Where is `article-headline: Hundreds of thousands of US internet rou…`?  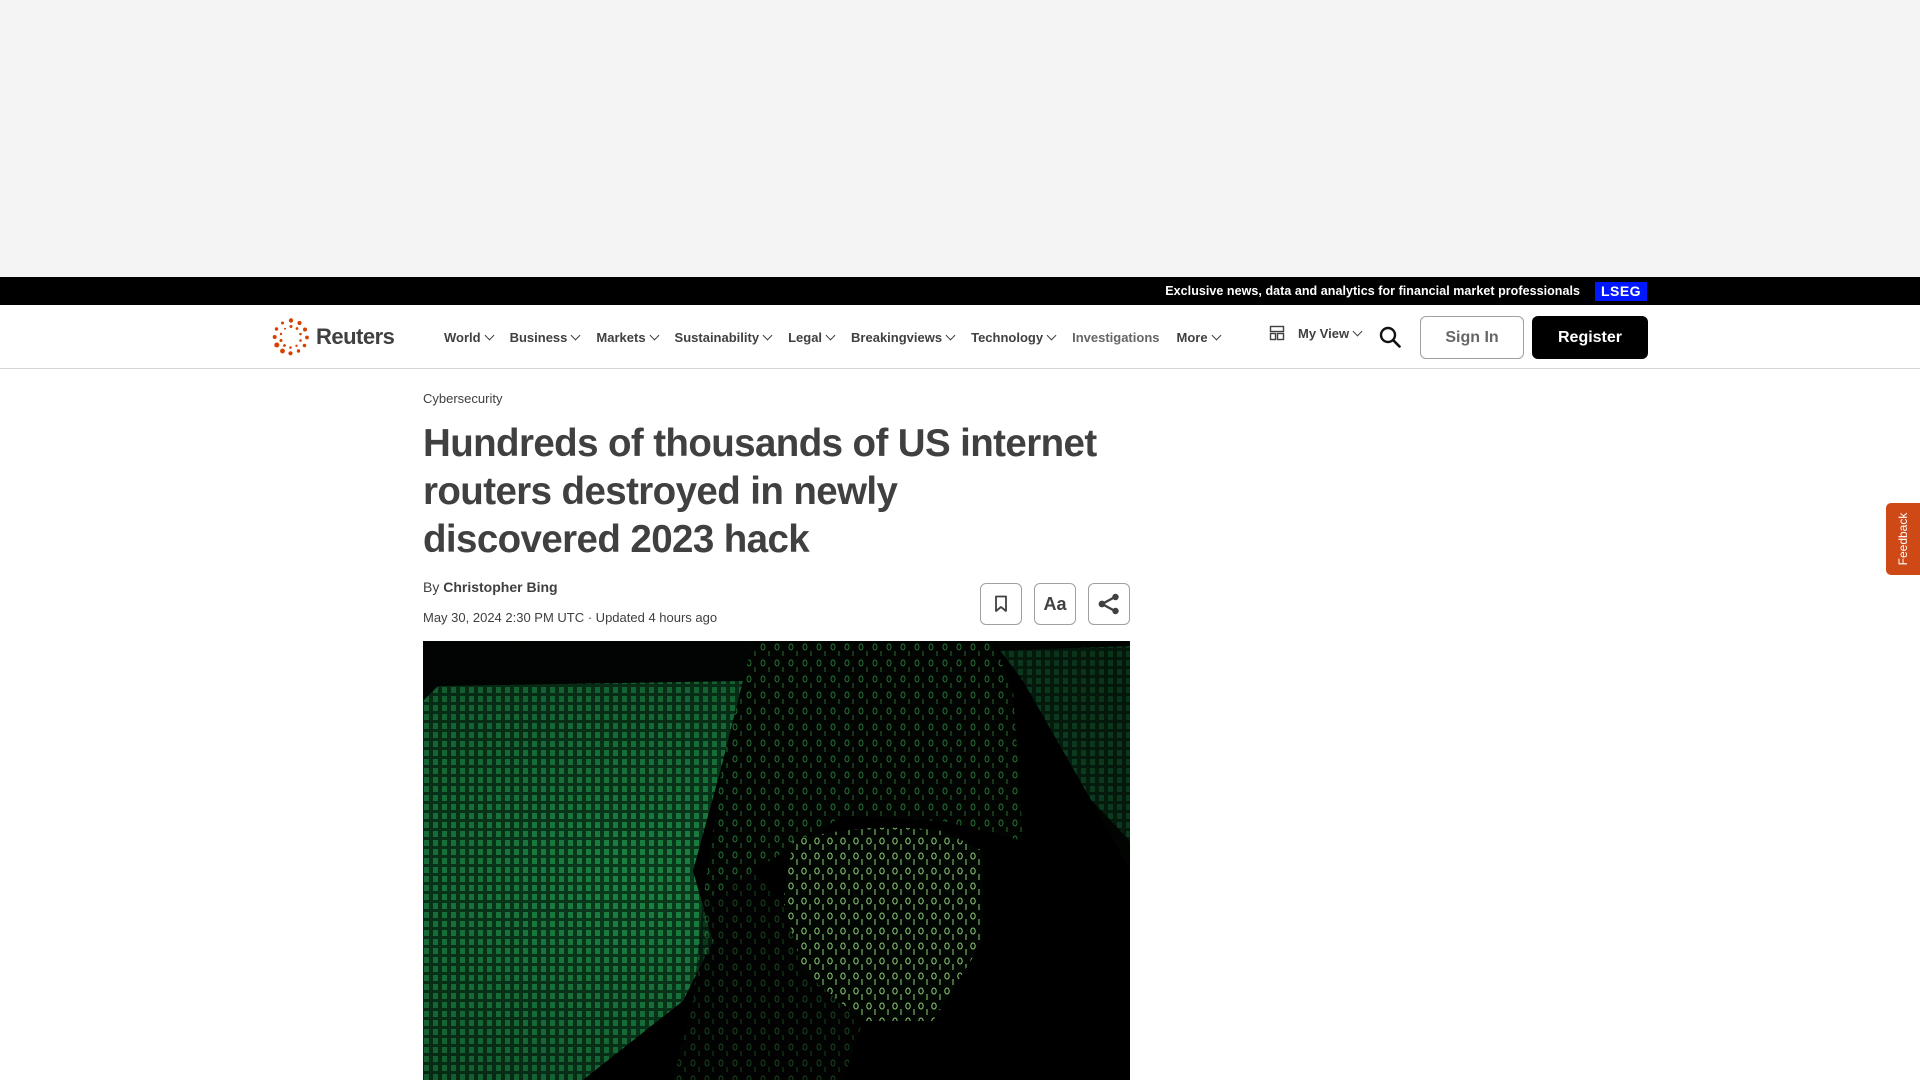 article-headline: Hundreds of thousands of US internet rou… is located at coordinates (760, 491).